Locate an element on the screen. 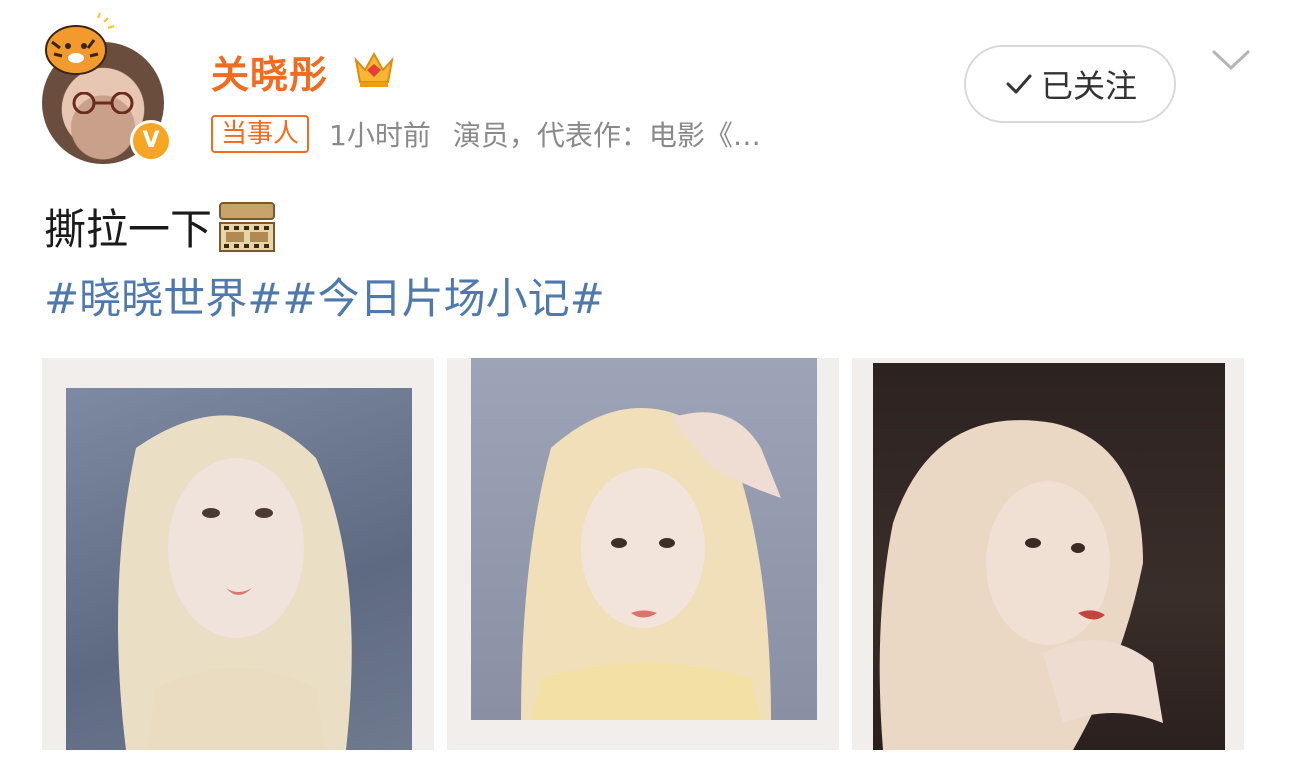  tiger-sticker-icon is located at coordinates (80, 43).